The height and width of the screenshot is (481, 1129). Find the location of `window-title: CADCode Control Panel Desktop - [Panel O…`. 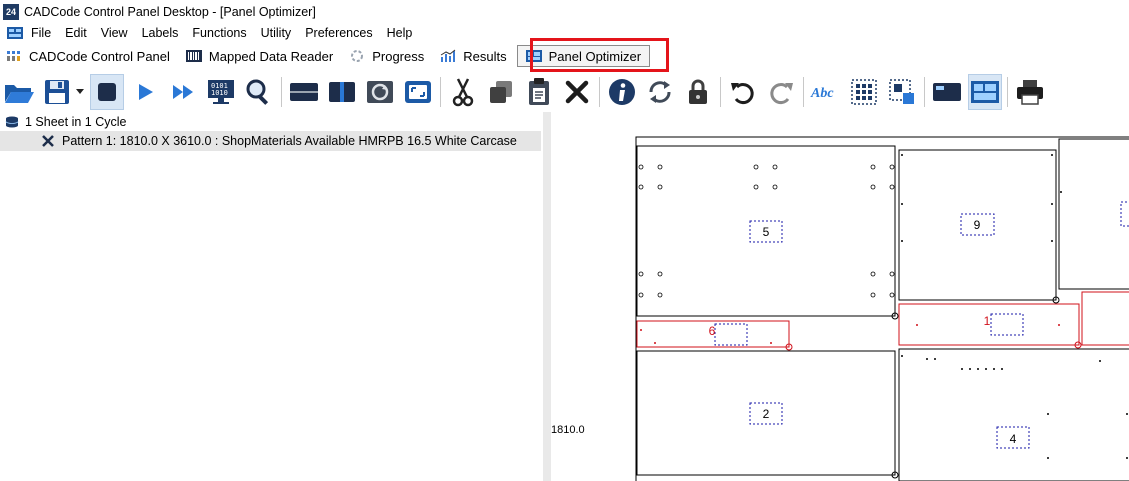

window-title: CADCode Control Panel Desktop - [Panel O… is located at coordinates (170, 12).